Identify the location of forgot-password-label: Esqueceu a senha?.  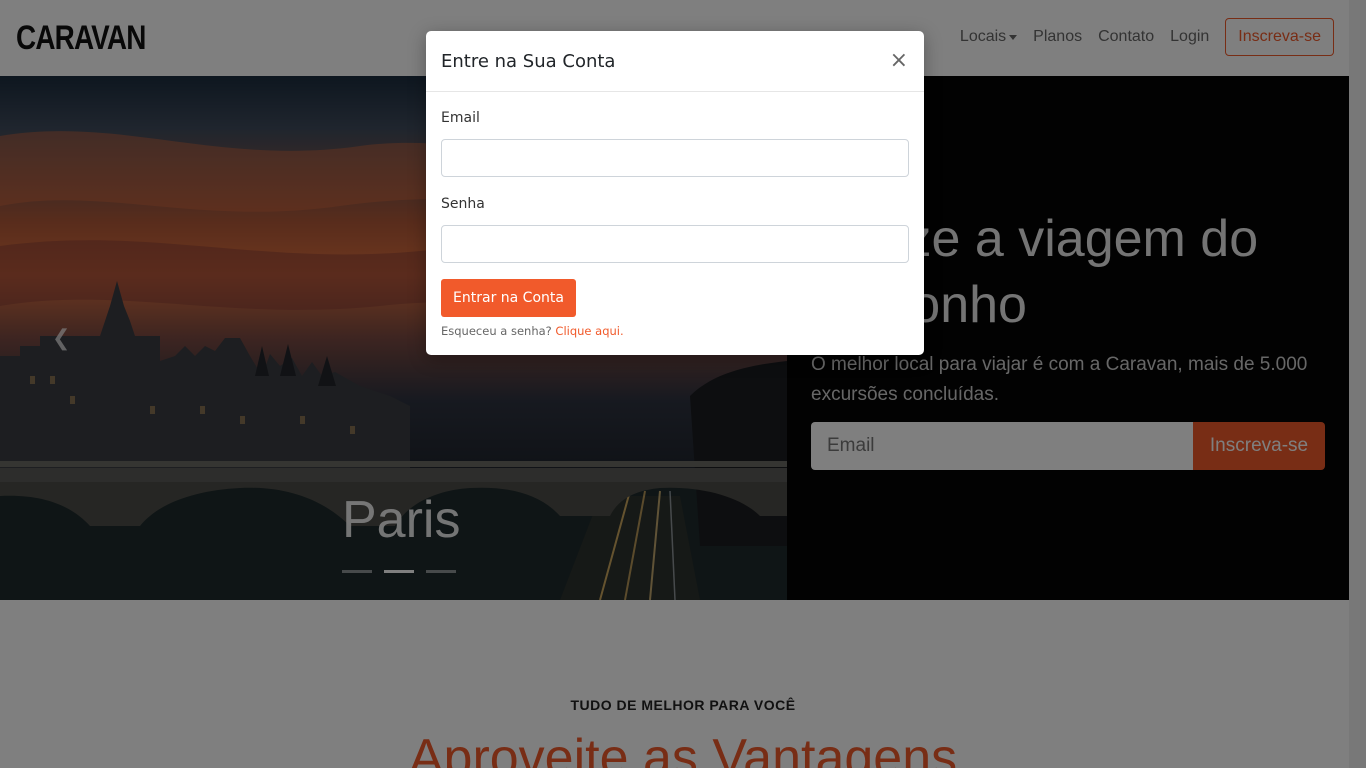
(496, 331).